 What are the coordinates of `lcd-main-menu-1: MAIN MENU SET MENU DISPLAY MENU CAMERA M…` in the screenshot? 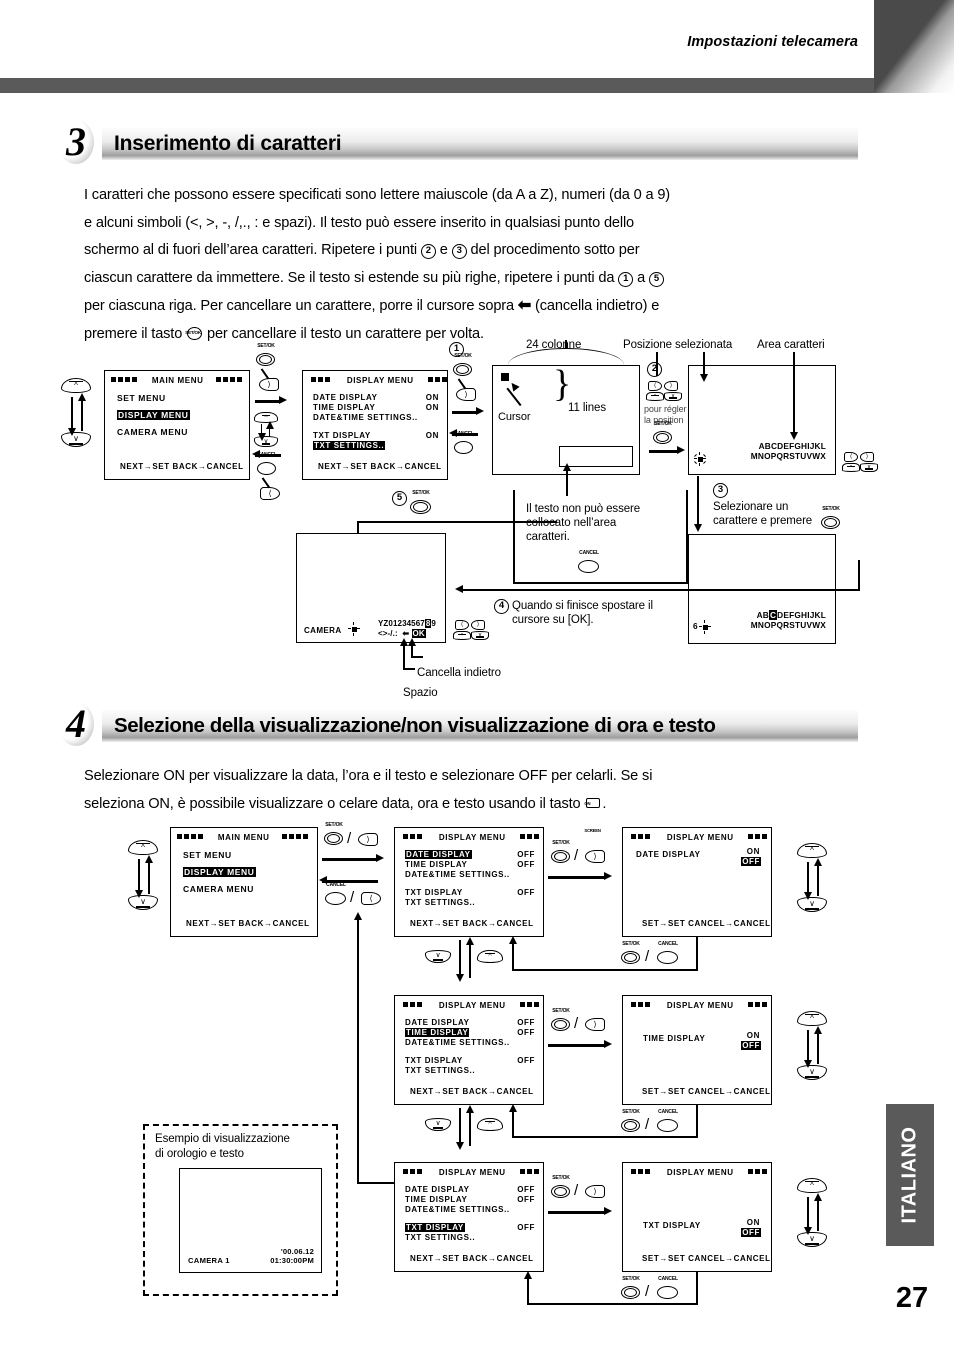 It's located at (177, 425).